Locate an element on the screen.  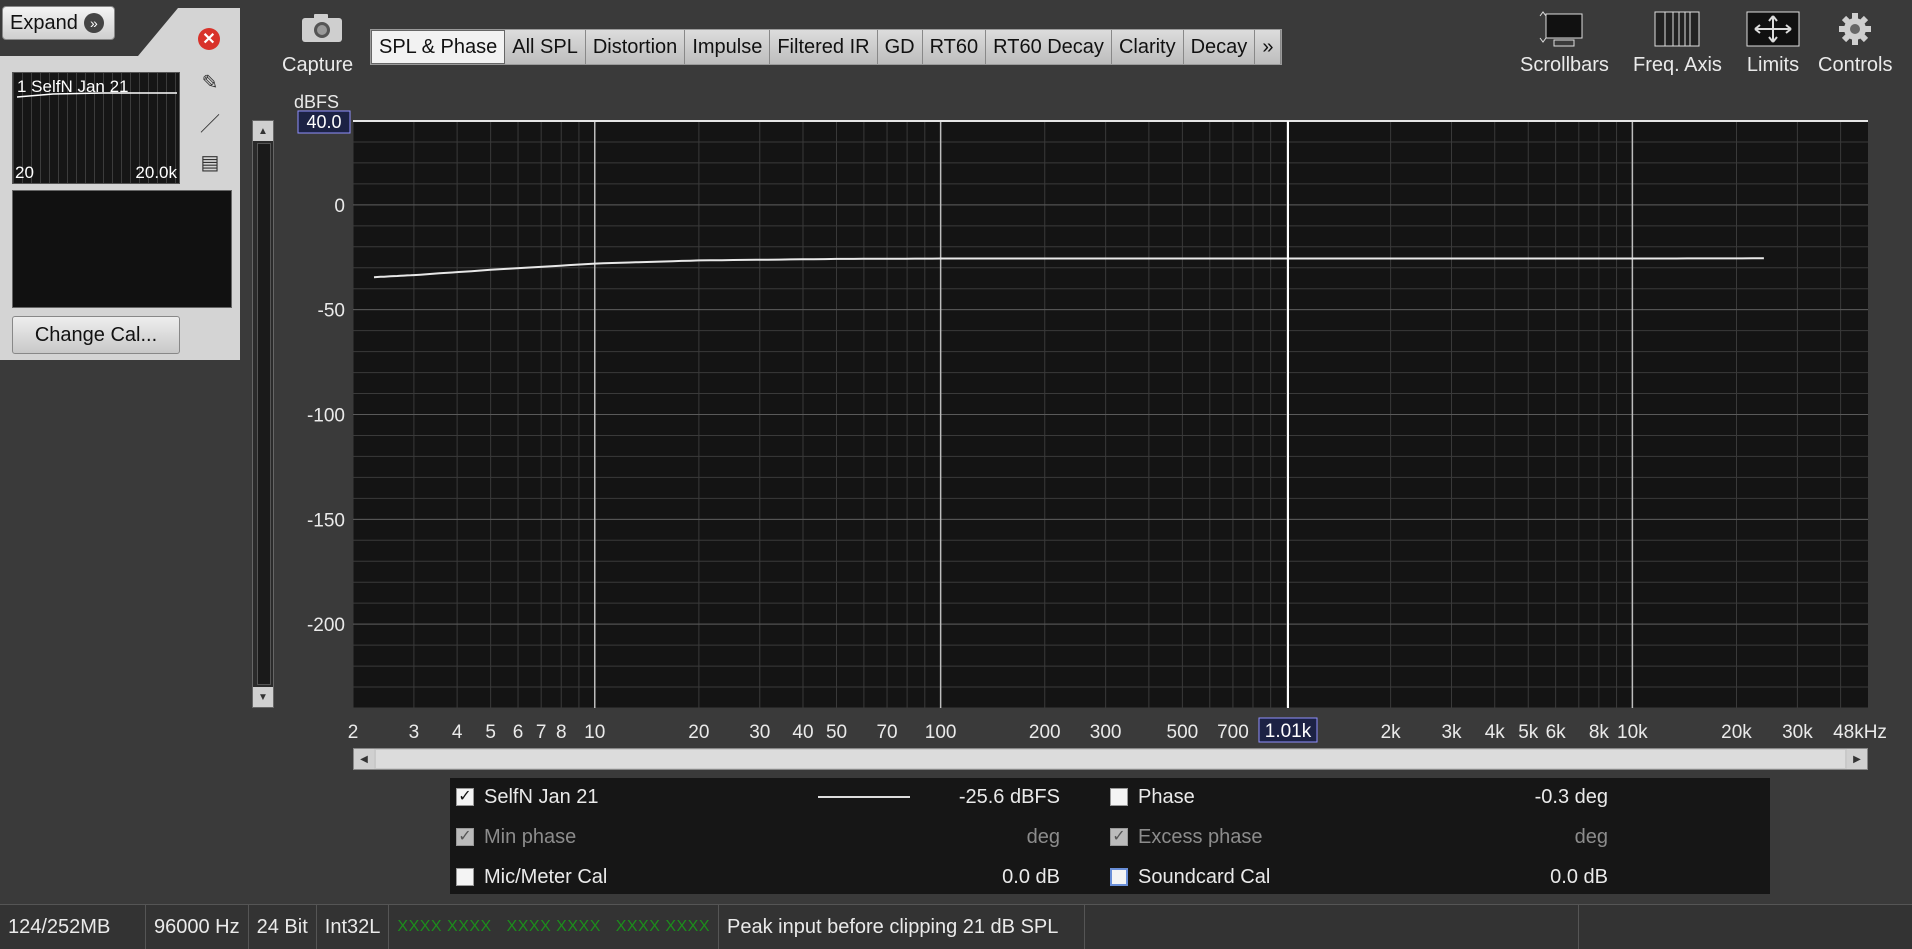
x-tick-label: 4 is located at coordinates (457, 732).